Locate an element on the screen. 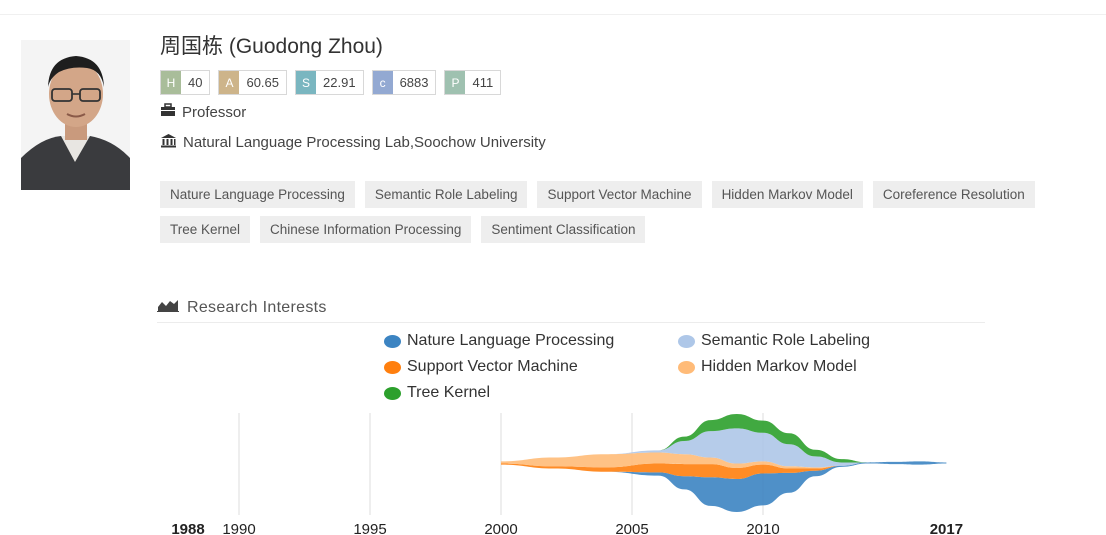  interest-tag: Nature Language Processing is located at coordinates (257, 194).